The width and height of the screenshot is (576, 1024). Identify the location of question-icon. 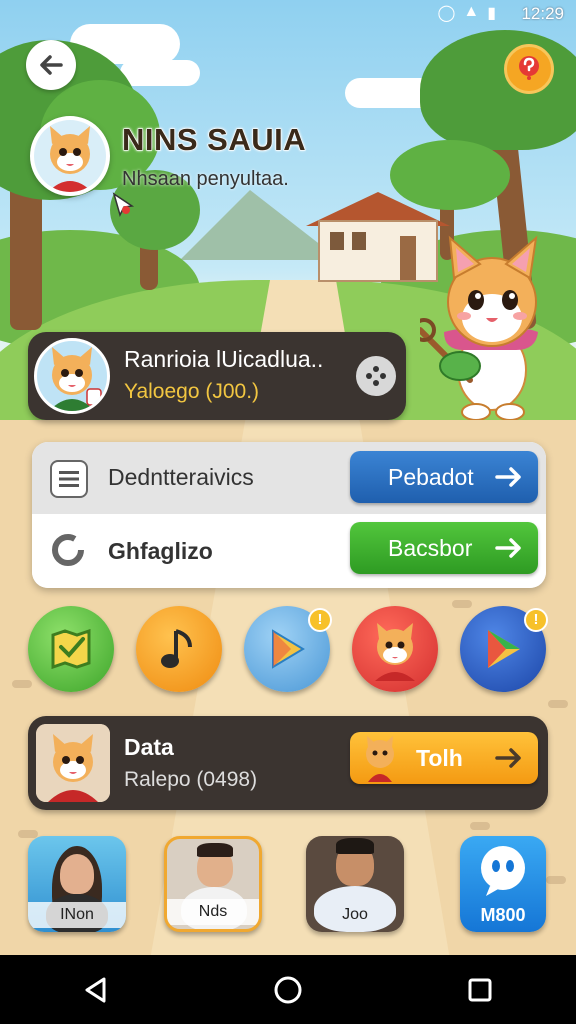
(529, 68).